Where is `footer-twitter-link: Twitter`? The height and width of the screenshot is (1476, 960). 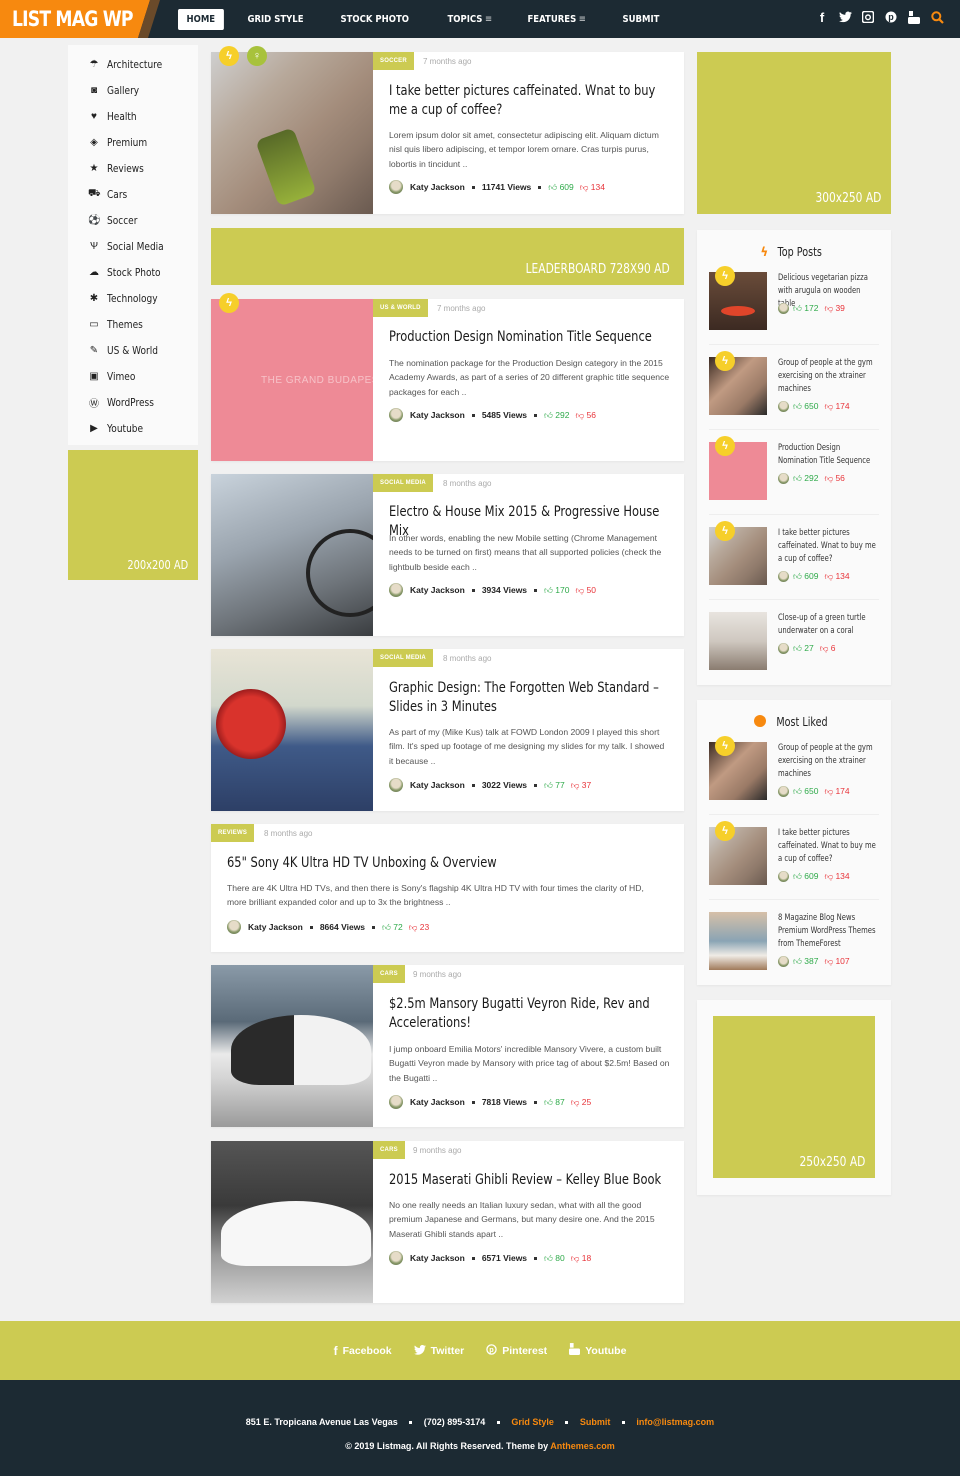 footer-twitter-link: Twitter is located at coordinates (438, 1350).